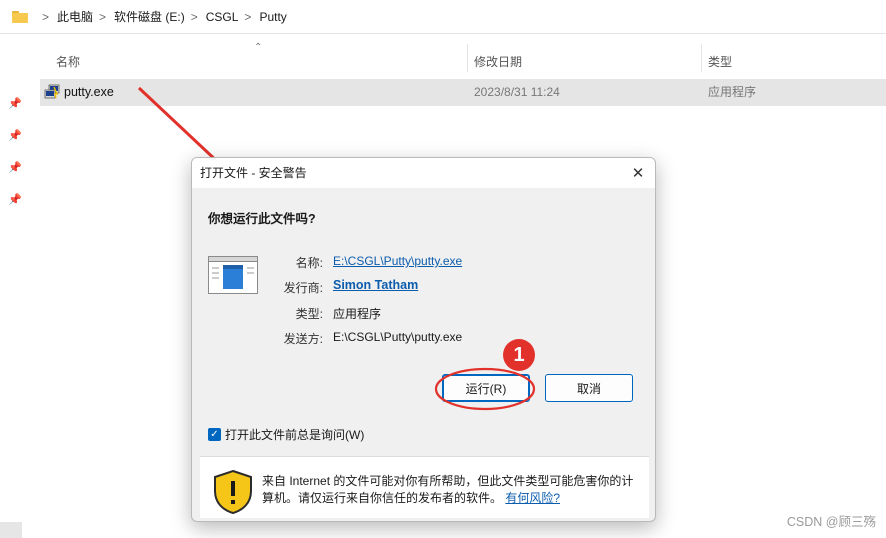  Describe the element at coordinates (398, 337) in the screenshot. I see `from-value: E:\CSGL\Putty\putty.exe` at that location.